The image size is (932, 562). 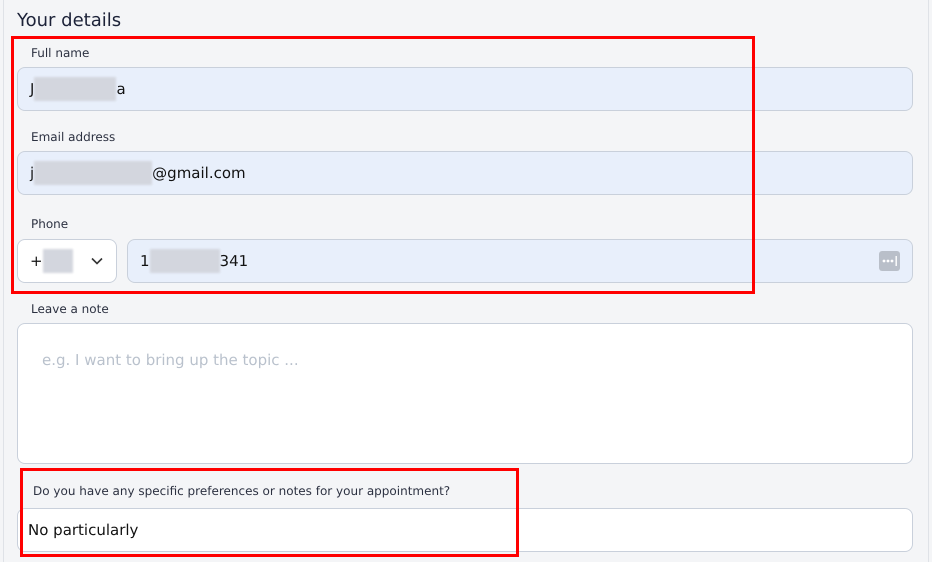 What do you see at coordinates (70, 309) in the screenshot?
I see `field-label: Leave a note` at bounding box center [70, 309].